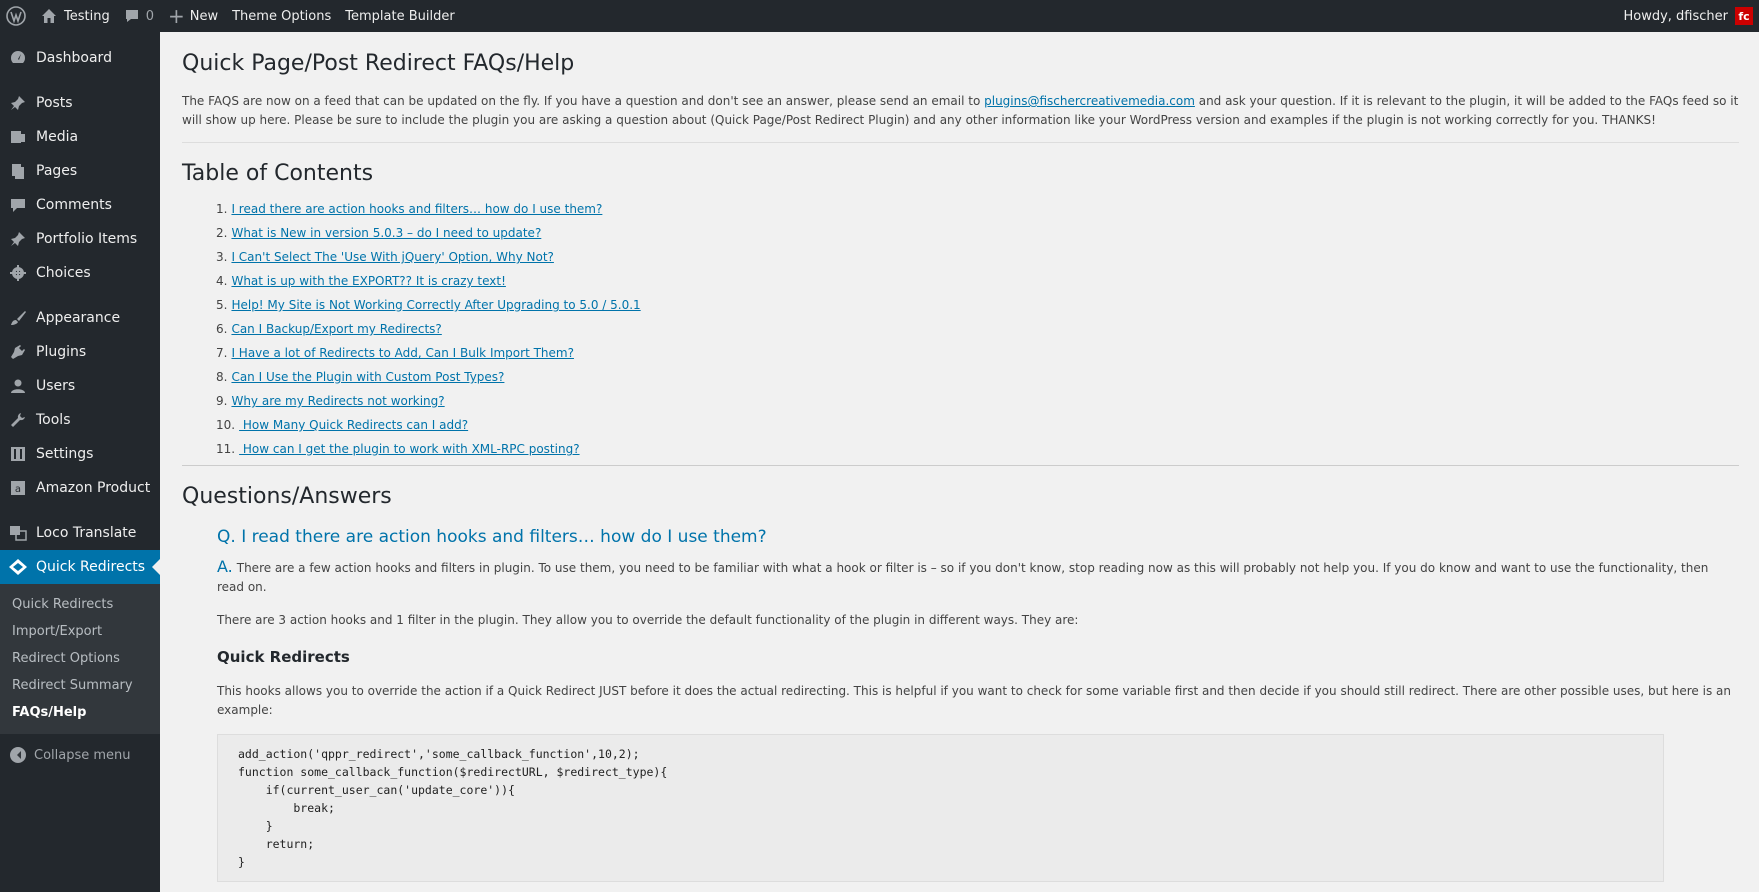 Image resolution: width=1759 pixels, height=892 pixels. What do you see at coordinates (1684, 16) in the screenshot?
I see `user-account-menu: Howdy, dfischer fc` at bounding box center [1684, 16].